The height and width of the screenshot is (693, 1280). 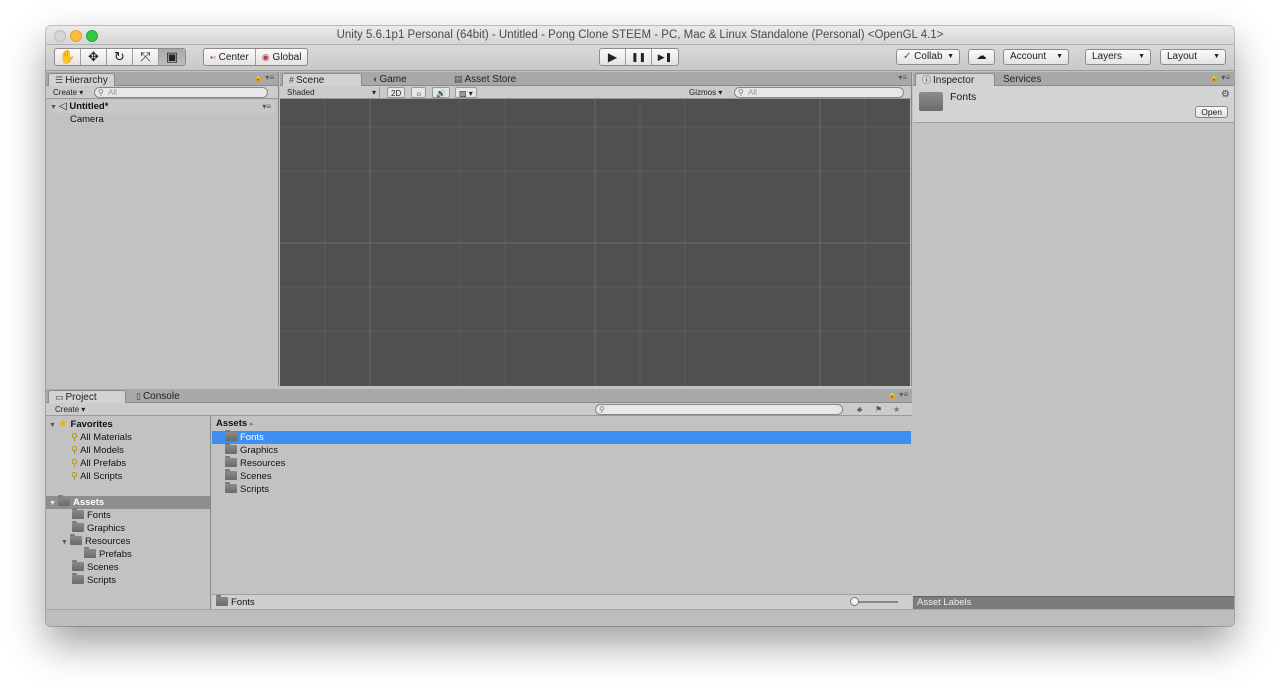 I want to click on pivot-toggles: ▪▫ Center ◉ Global, so click(x=256, y=57).